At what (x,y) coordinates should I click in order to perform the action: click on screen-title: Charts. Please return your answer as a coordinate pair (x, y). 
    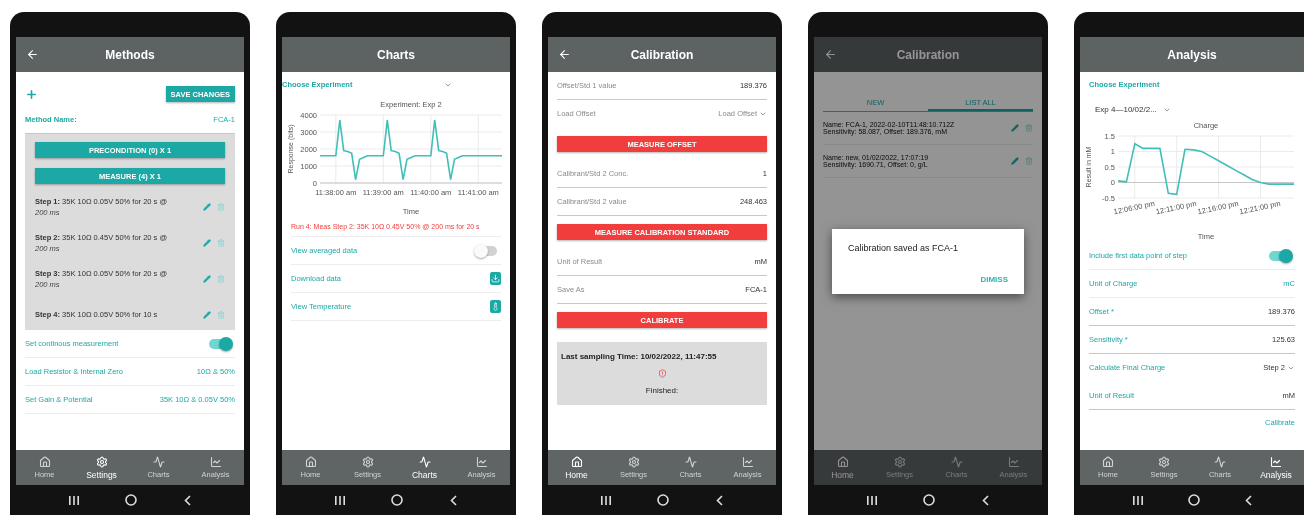
    Looking at the image, I should click on (396, 54).